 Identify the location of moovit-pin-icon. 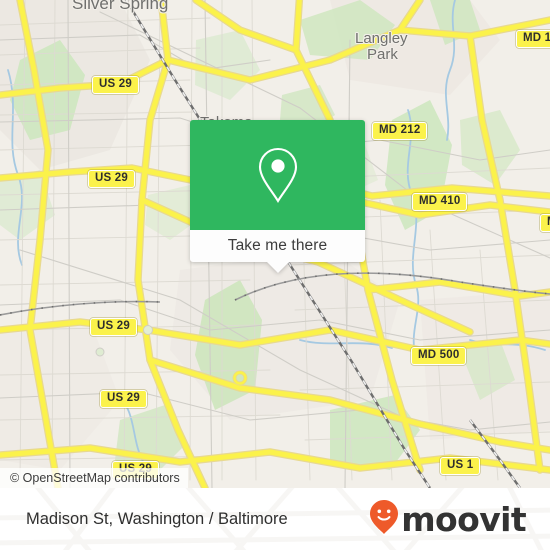
(384, 519).